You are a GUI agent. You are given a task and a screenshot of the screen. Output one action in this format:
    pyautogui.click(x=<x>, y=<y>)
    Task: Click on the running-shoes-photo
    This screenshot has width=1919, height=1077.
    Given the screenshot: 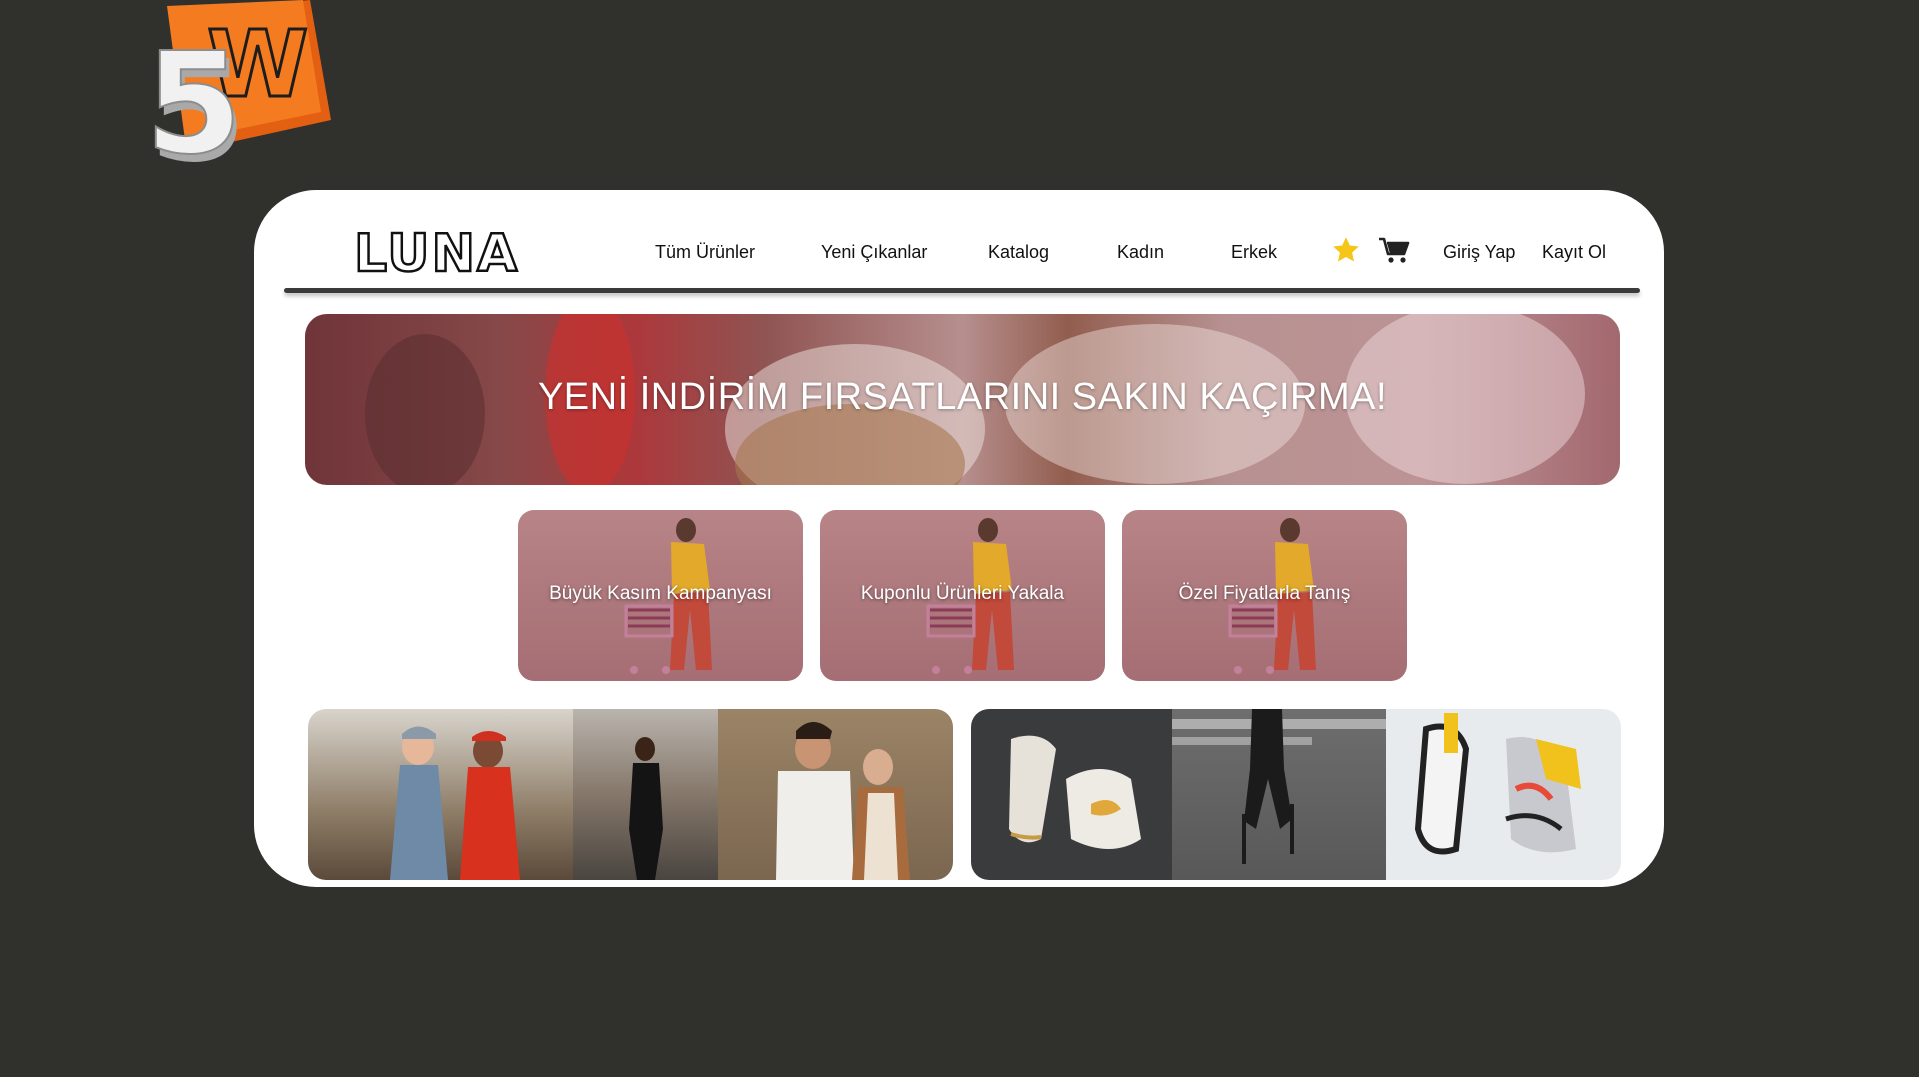 What is the action you would take?
    pyautogui.click(x=1503, y=794)
    